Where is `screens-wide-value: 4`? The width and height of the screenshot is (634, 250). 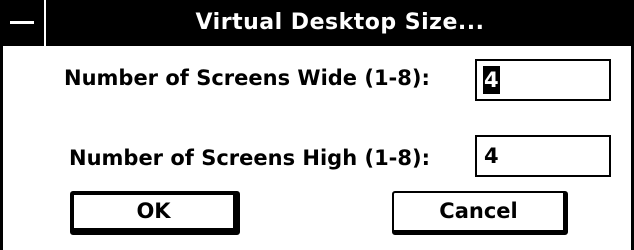
screens-wide-value: 4 is located at coordinates (491, 80).